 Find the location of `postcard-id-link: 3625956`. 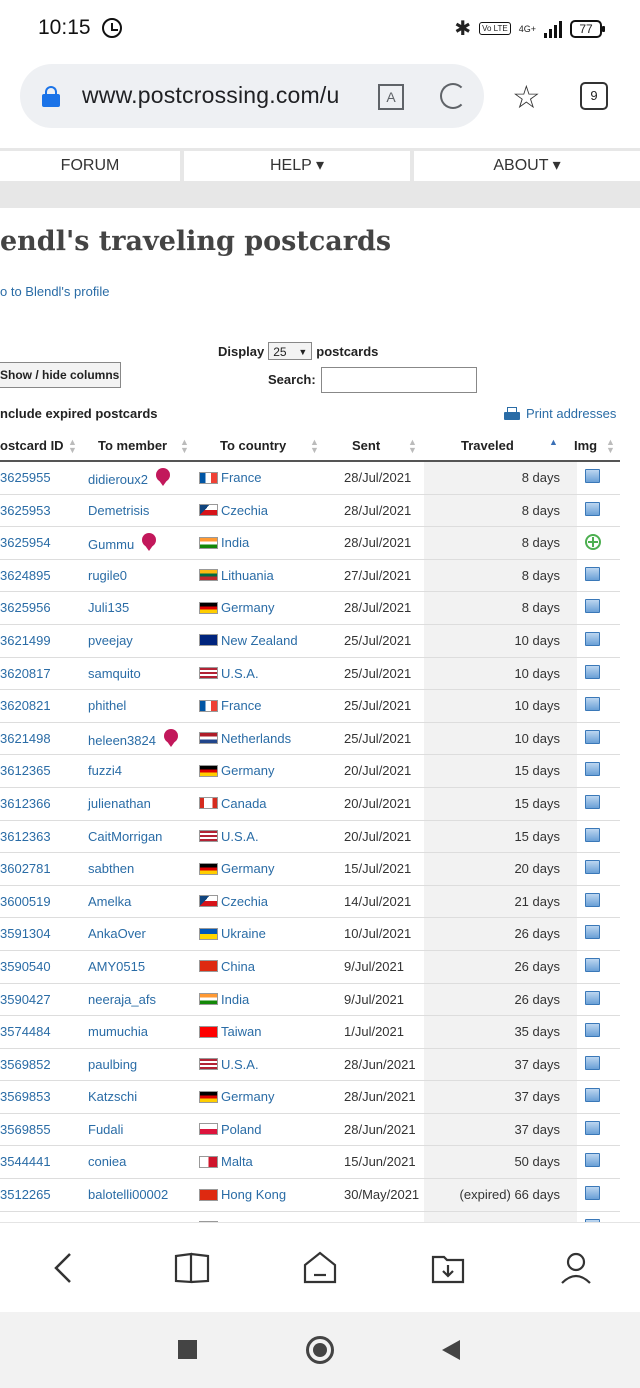

postcard-id-link: 3625956 is located at coordinates (25, 607).